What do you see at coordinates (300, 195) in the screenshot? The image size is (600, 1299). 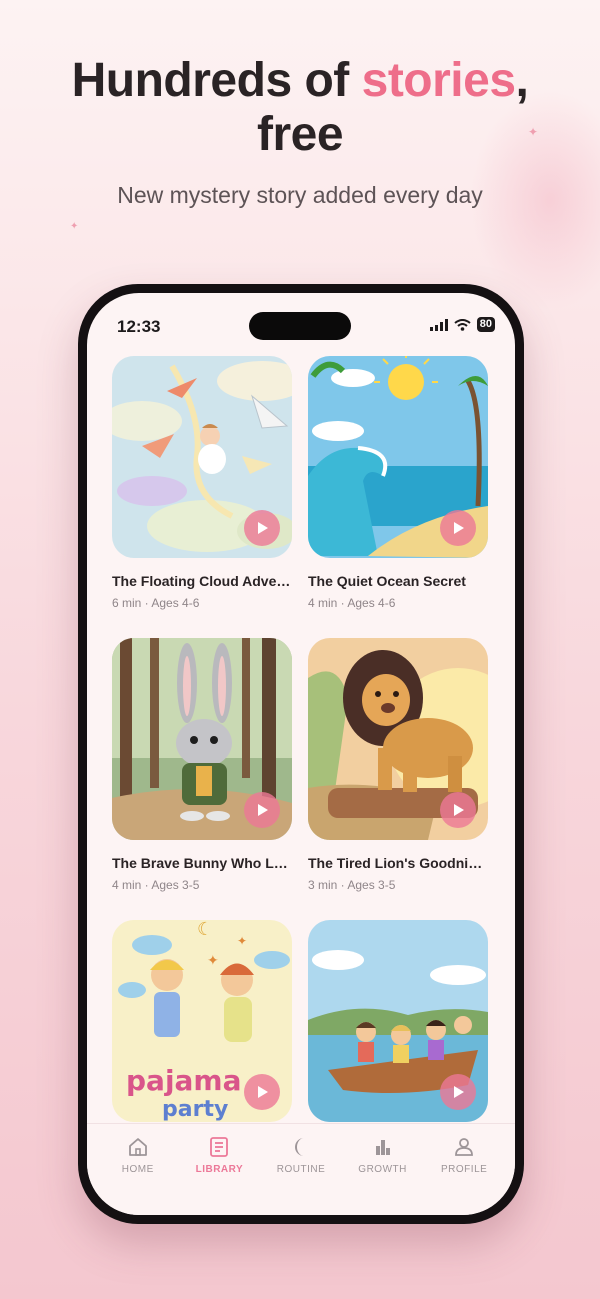 I see `page-subheadline: New mystery story added every day` at bounding box center [300, 195].